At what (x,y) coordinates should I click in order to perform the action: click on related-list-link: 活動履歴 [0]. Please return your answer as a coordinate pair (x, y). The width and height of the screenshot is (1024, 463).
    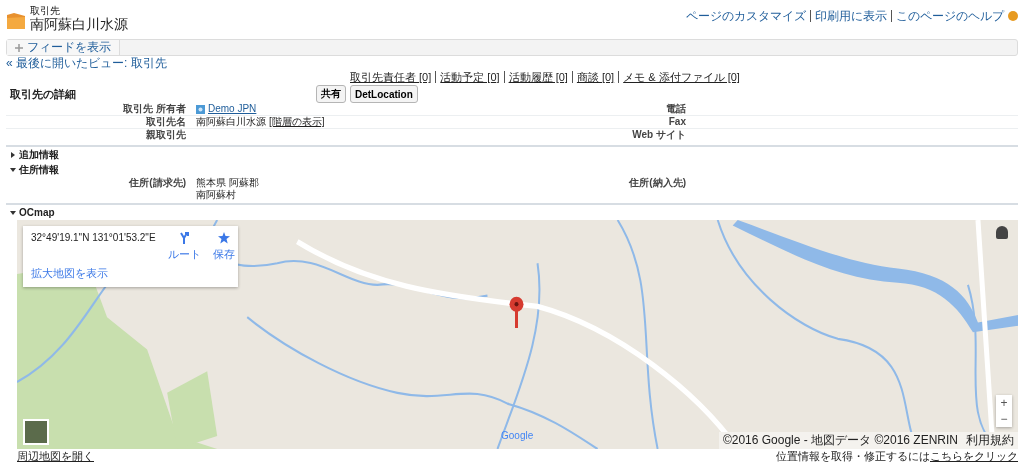
    Looking at the image, I should click on (537, 77).